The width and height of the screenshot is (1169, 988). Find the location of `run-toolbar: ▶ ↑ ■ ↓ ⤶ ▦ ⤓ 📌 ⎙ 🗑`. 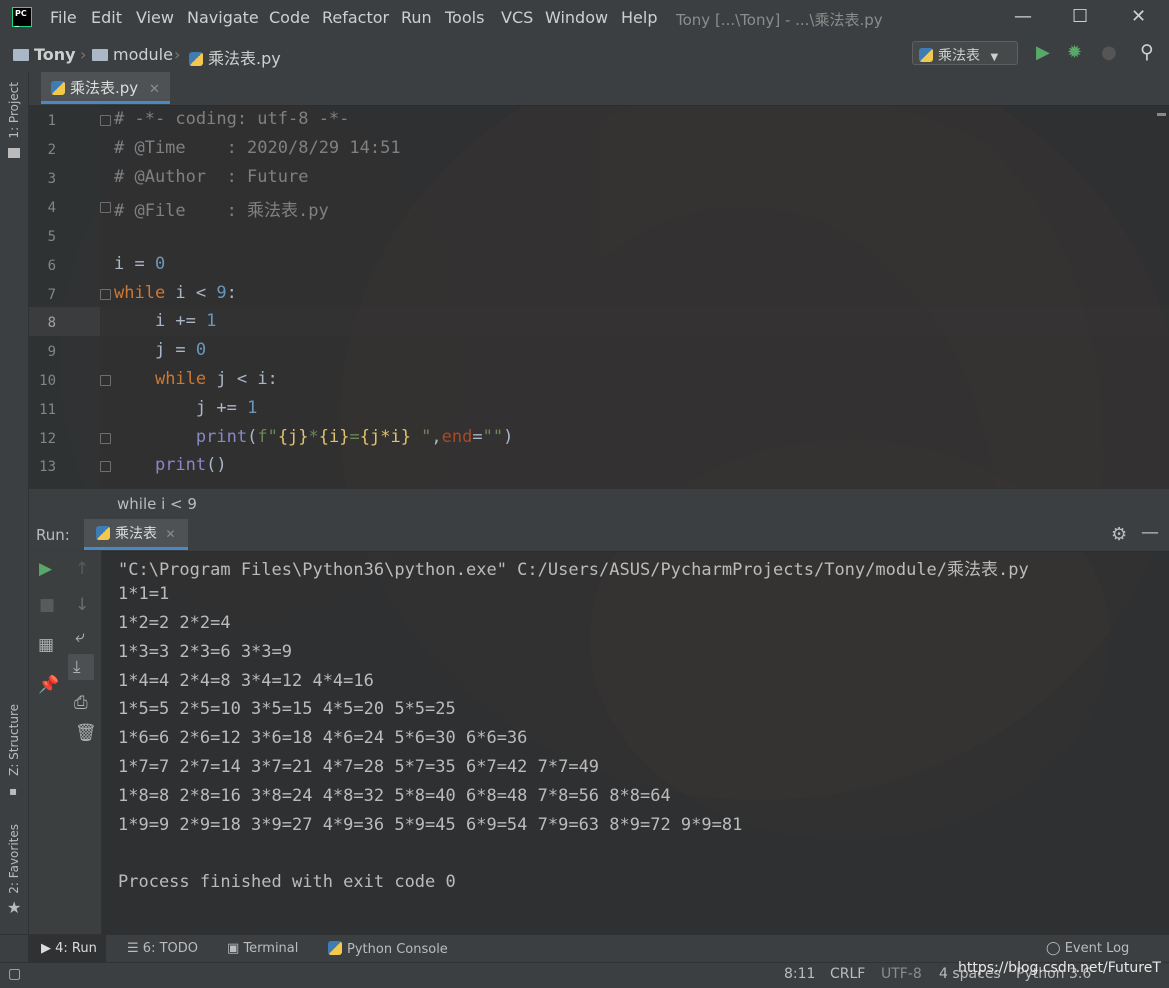

run-toolbar: ▶ ↑ ■ ↓ ⤶ ▦ ⤓ 📌 ⎙ 🗑 is located at coordinates (65, 742).